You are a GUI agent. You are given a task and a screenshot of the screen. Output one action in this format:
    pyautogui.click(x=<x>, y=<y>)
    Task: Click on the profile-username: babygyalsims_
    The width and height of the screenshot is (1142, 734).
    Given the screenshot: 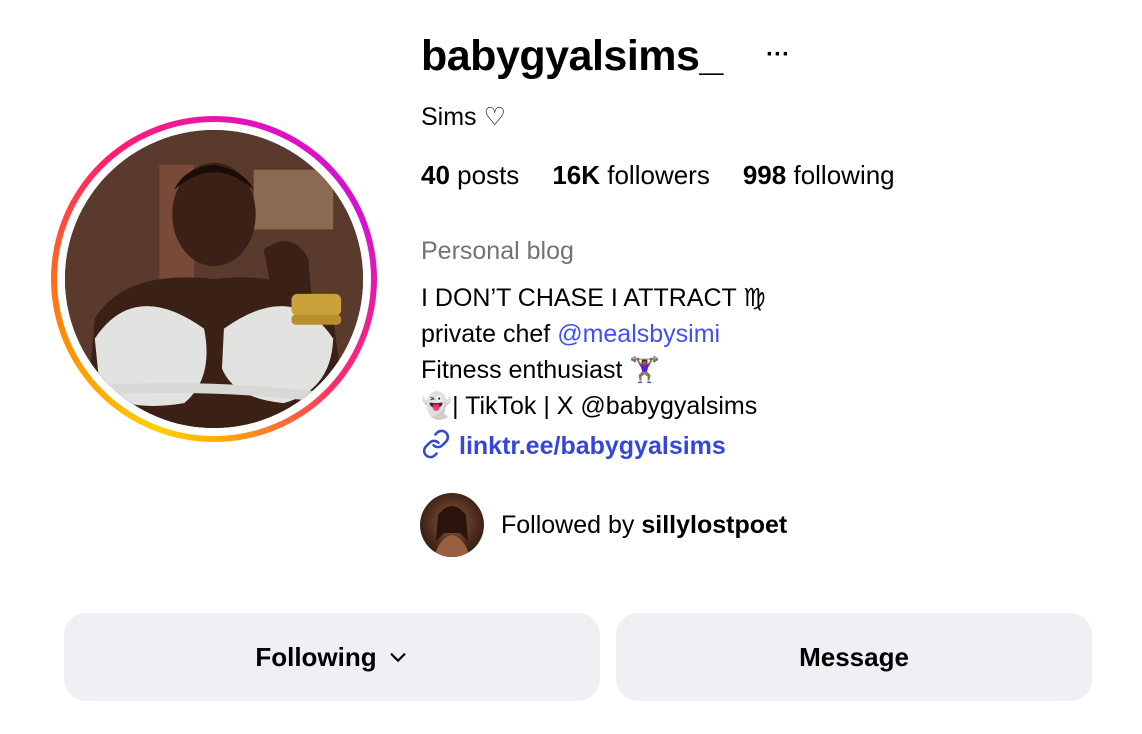 What is the action you would take?
    pyautogui.click(x=572, y=56)
    